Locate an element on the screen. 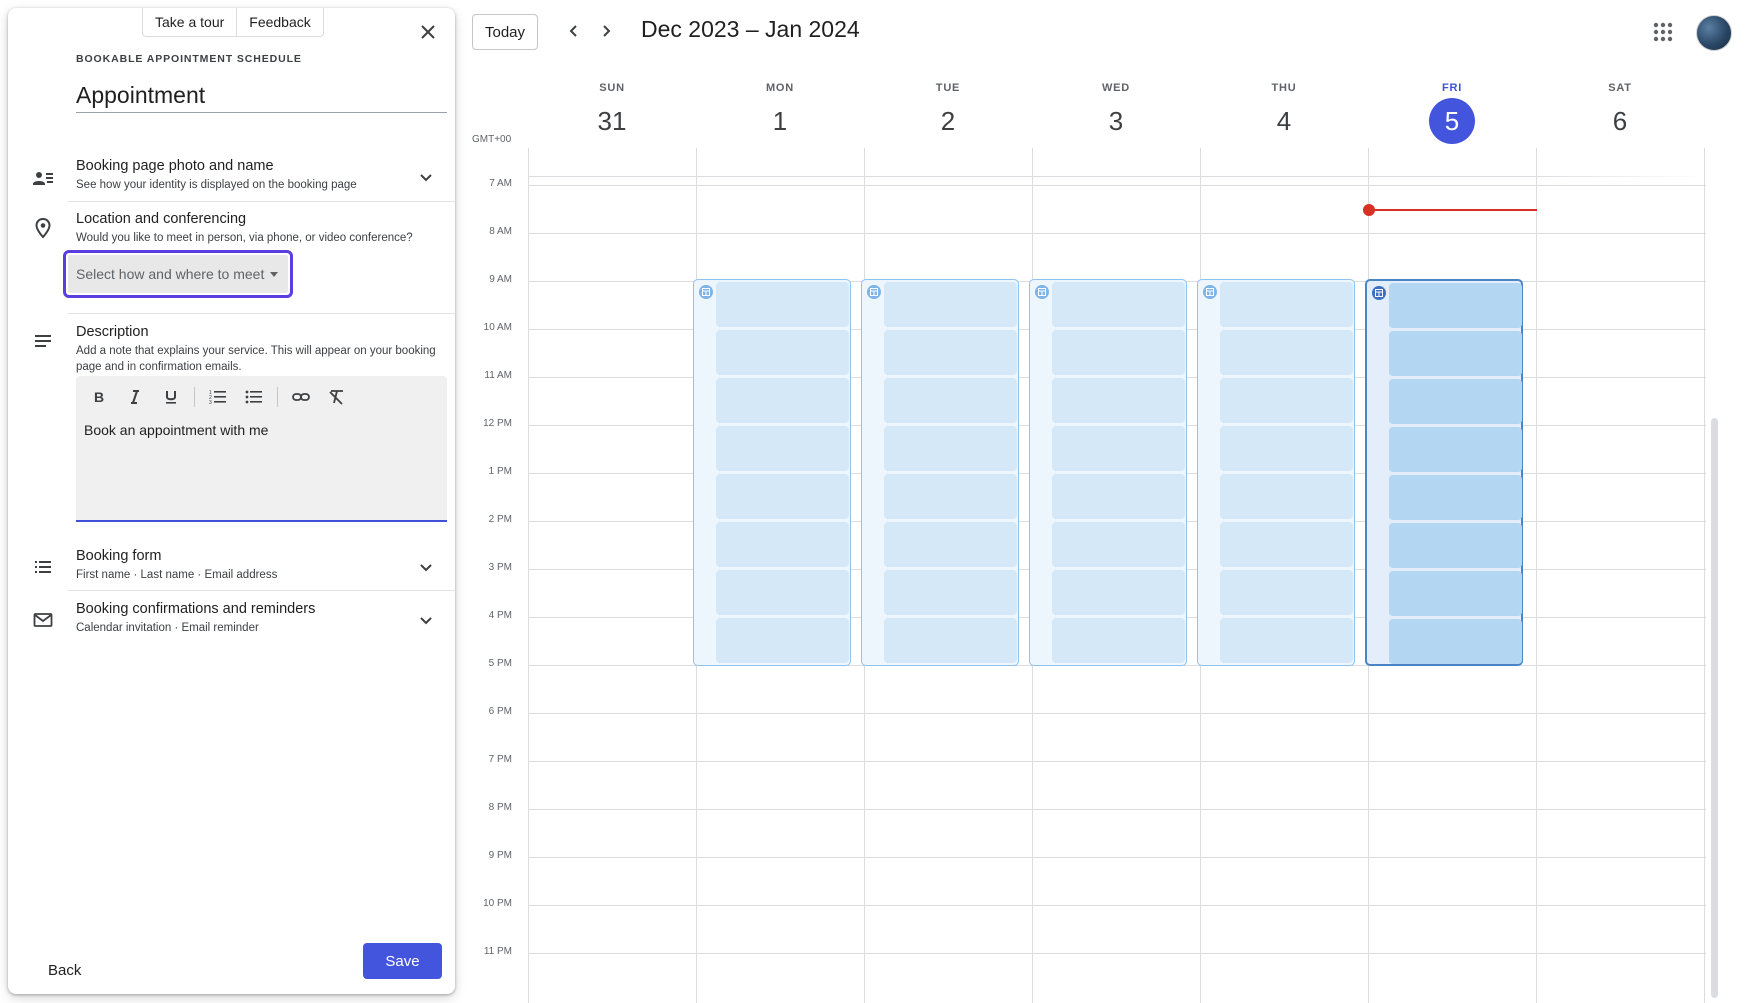  location-select-value: Select how and where to meet is located at coordinates (170, 274).